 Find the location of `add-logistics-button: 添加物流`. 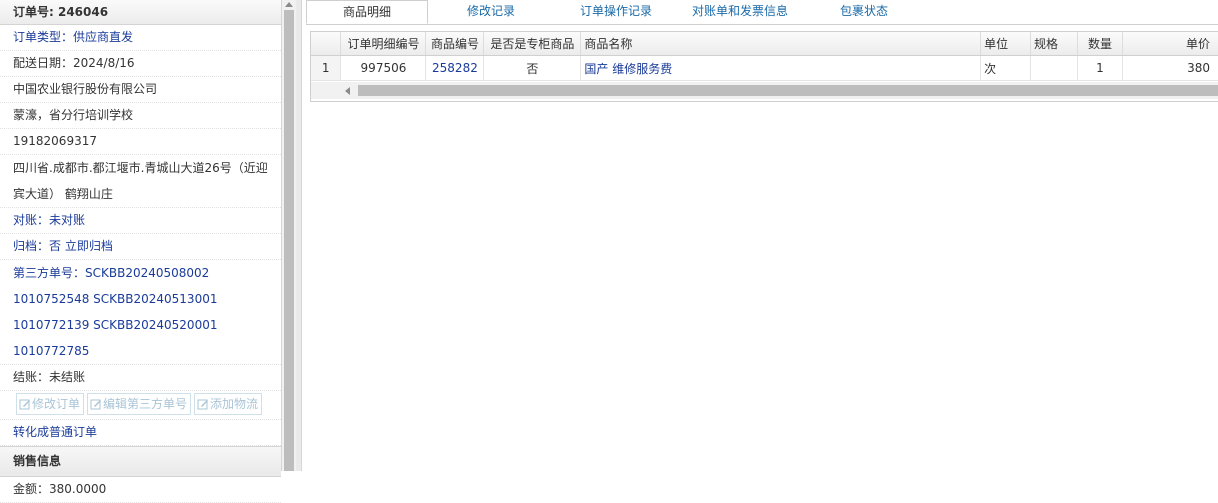

add-logistics-button: 添加物流 is located at coordinates (228, 404).